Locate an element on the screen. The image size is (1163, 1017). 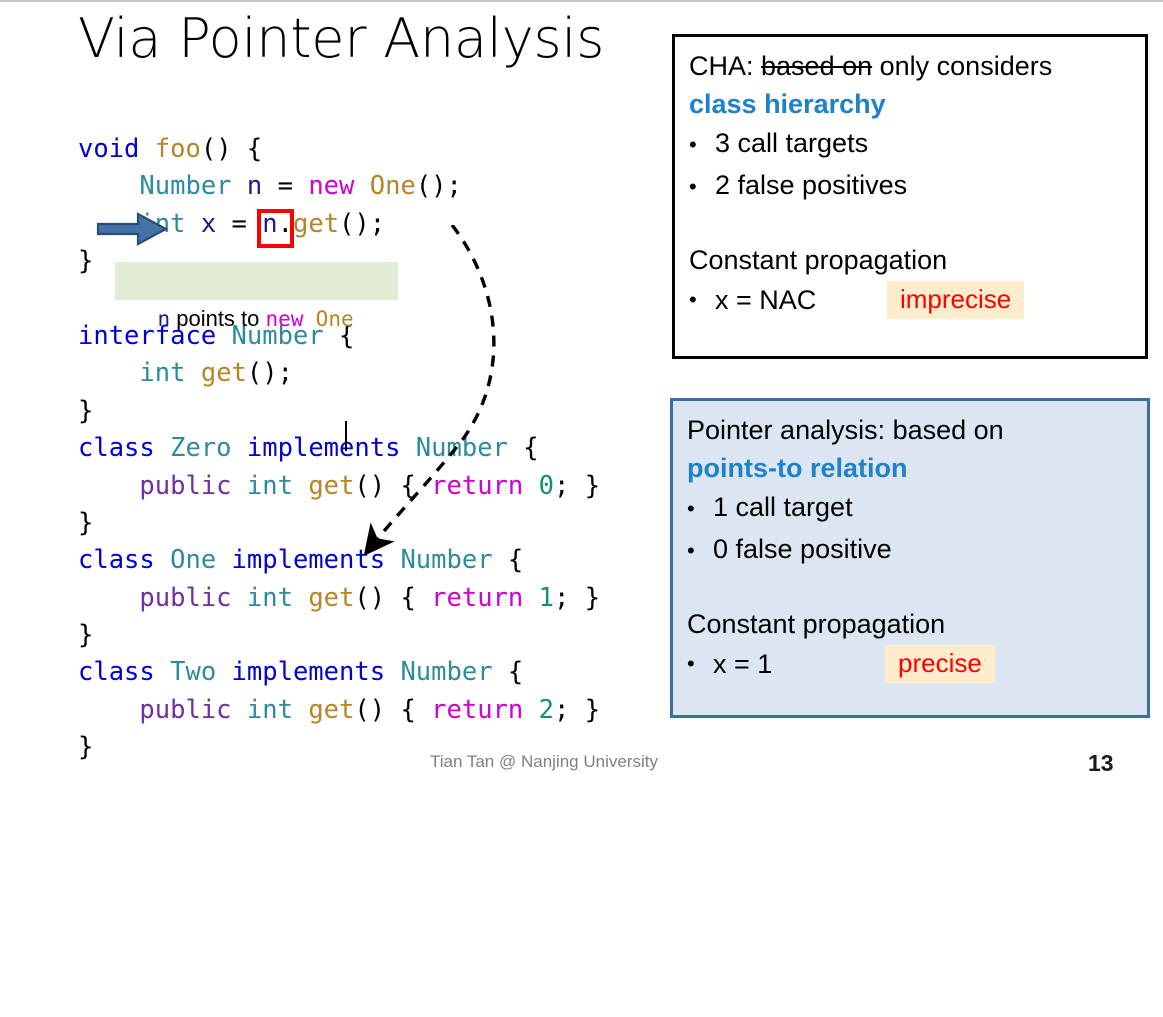
page-number: 13 is located at coordinates (1101, 763).